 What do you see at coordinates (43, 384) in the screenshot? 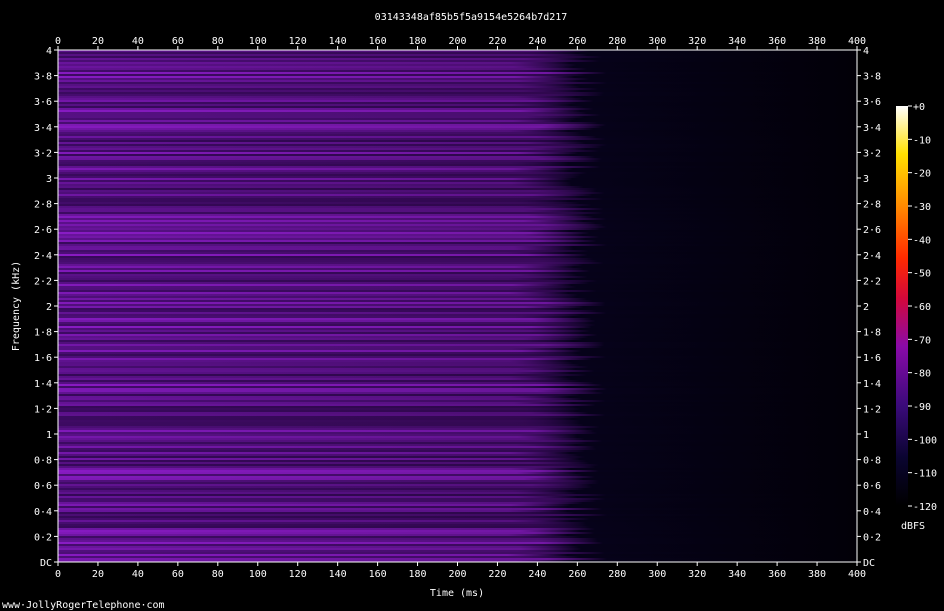
I see `y-tick-label-left: 1·4` at bounding box center [43, 384].